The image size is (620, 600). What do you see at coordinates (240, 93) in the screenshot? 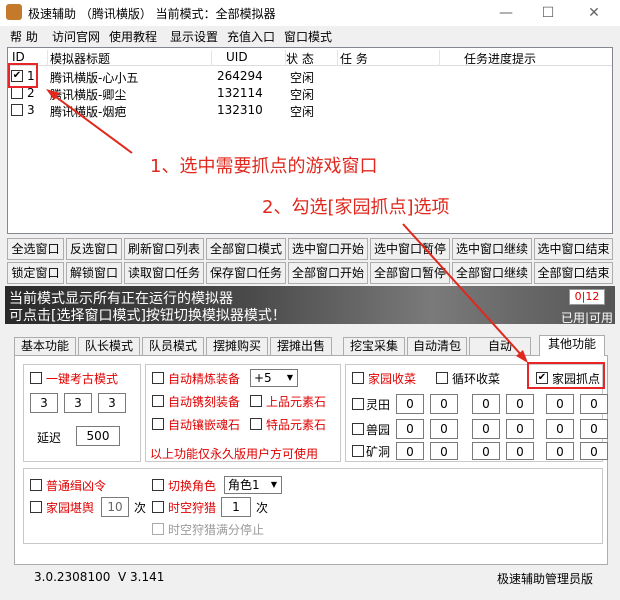
I see `row-uid: 132114` at bounding box center [240, 93].